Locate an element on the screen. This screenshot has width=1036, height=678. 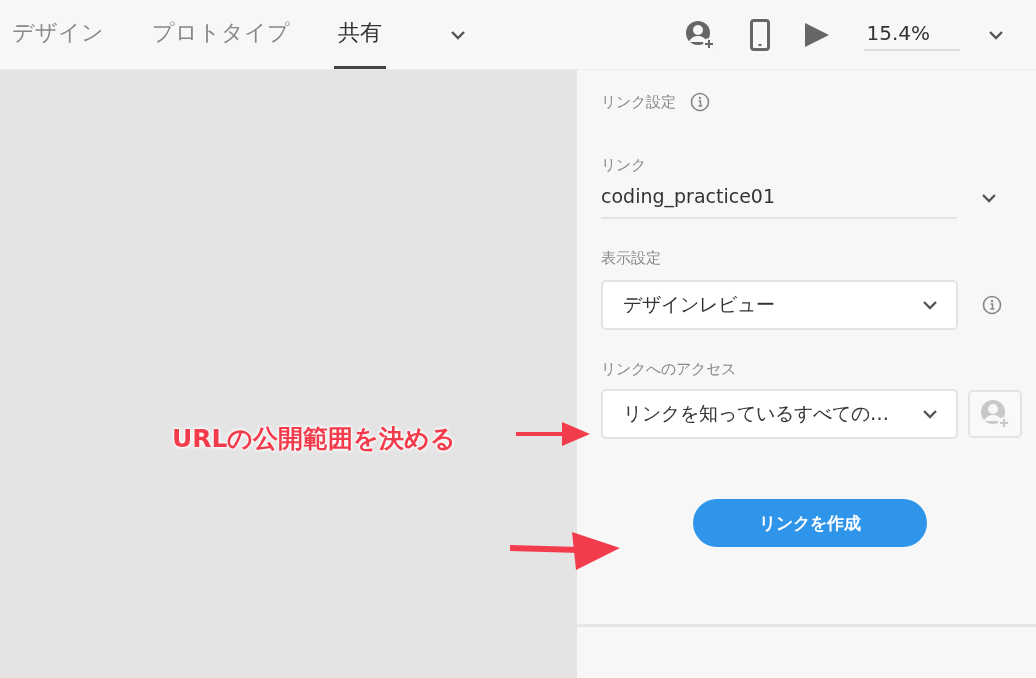
field-label: リンク is located at coordinates (624, 165).